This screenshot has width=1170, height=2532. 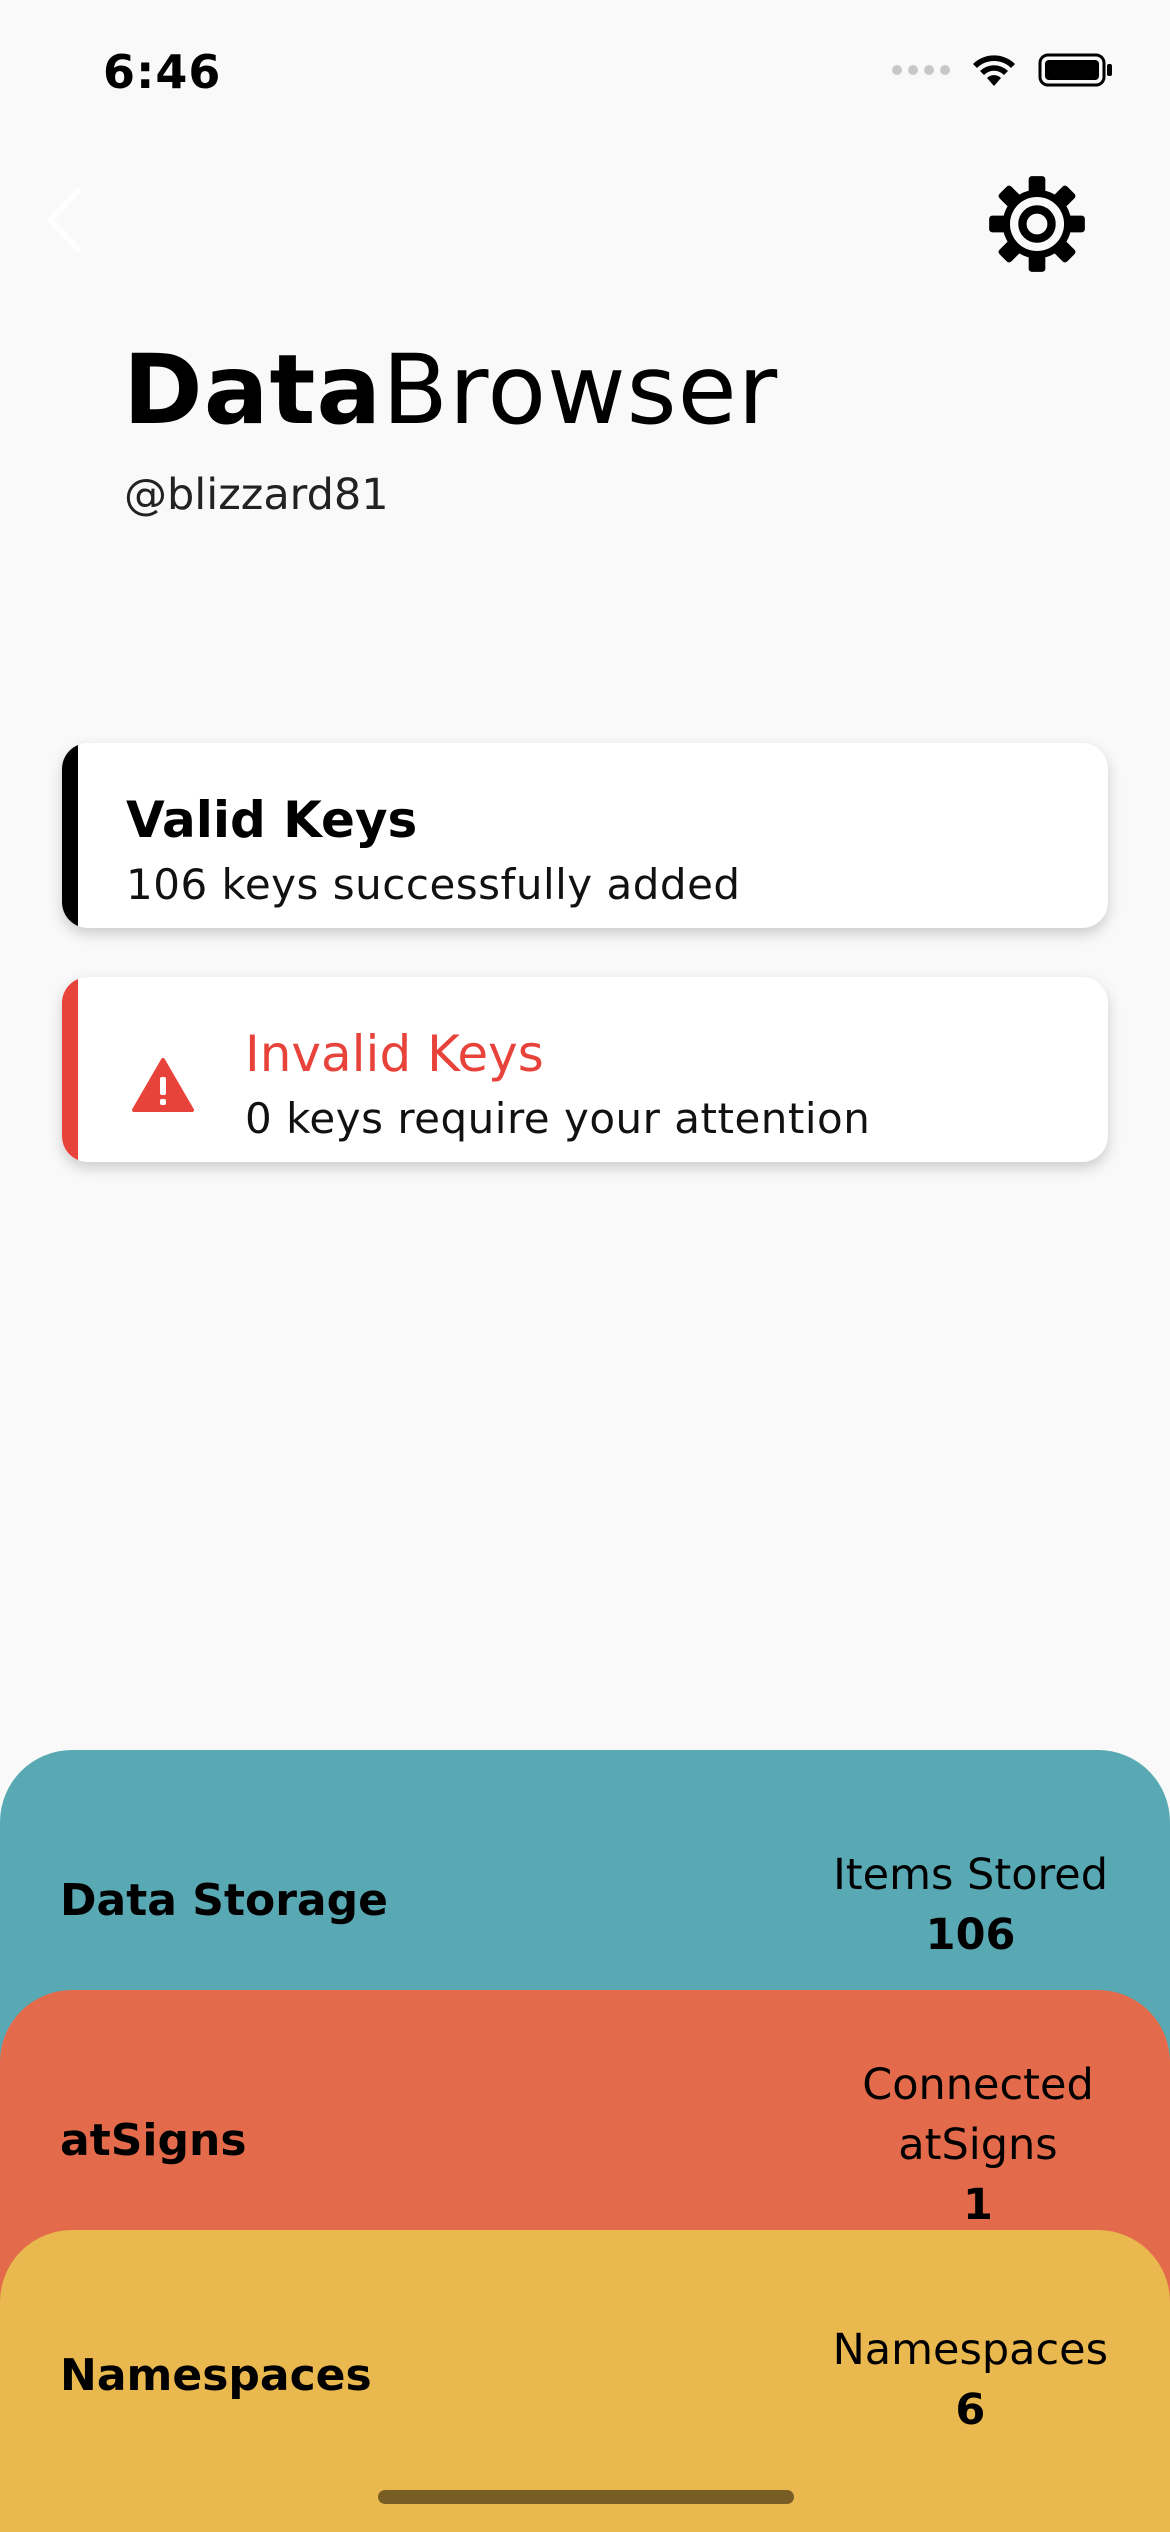 What do you see at coordinates (978, 2115) in the screenshot?
I see `stat-label: Connected atSigns` at bounding box center [978, 2115].